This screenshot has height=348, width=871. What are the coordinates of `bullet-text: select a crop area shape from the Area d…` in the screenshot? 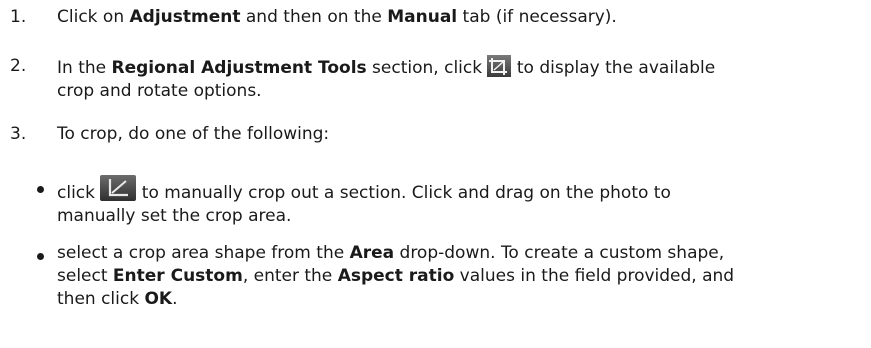 It's located at (396, 276).